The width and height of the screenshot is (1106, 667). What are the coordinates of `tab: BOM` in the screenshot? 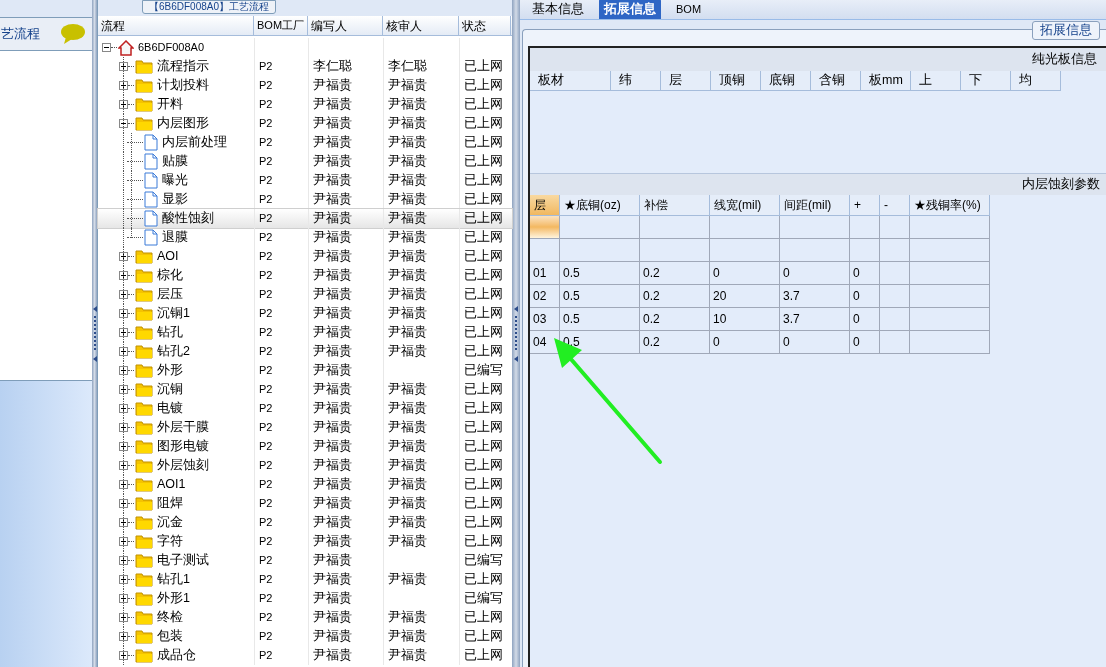 It's located at (689, 9).